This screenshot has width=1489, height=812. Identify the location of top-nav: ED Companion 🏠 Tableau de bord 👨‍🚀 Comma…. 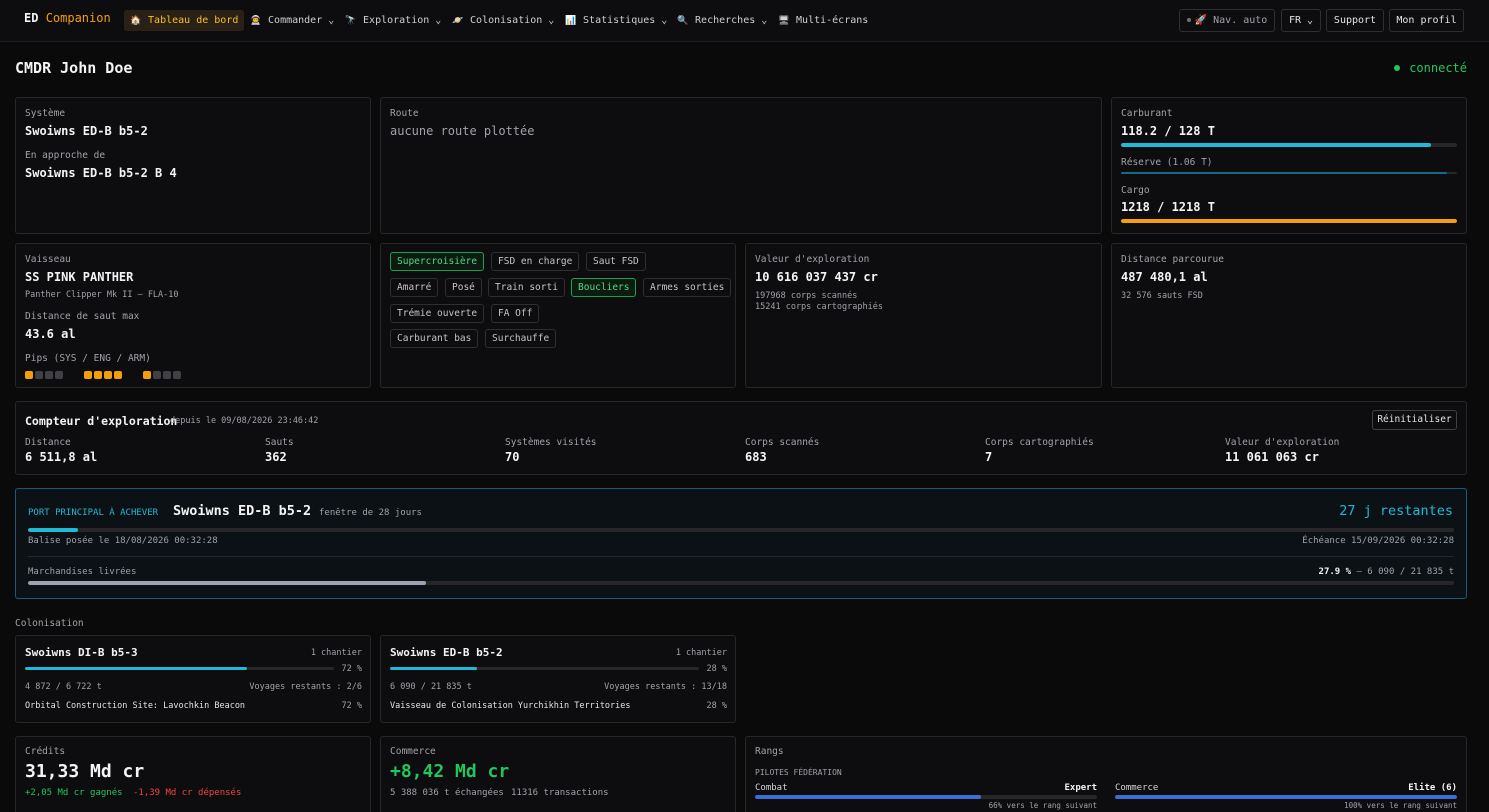
(744, 21).